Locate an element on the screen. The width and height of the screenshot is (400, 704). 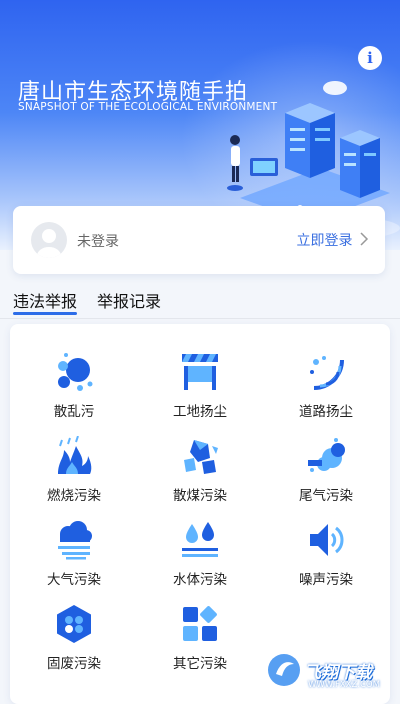
login-card: 未登录 立即登录 is located at coordinates (199, 240).